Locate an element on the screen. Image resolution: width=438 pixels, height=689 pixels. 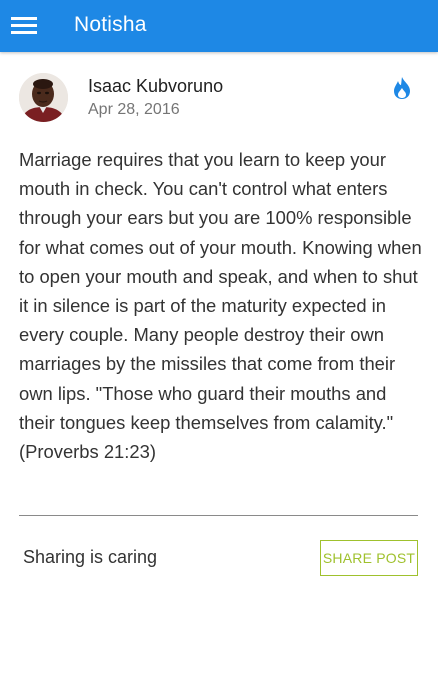
app-title: Notisha is located at coordinates (110, 24).